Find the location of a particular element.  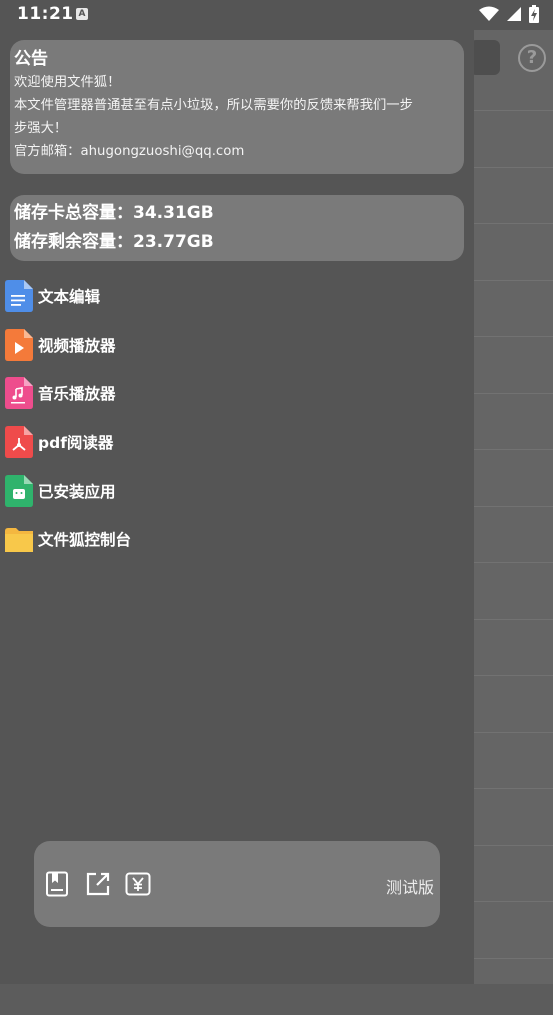

notice-line: 步强大！ is located at coordinates (41, 128).